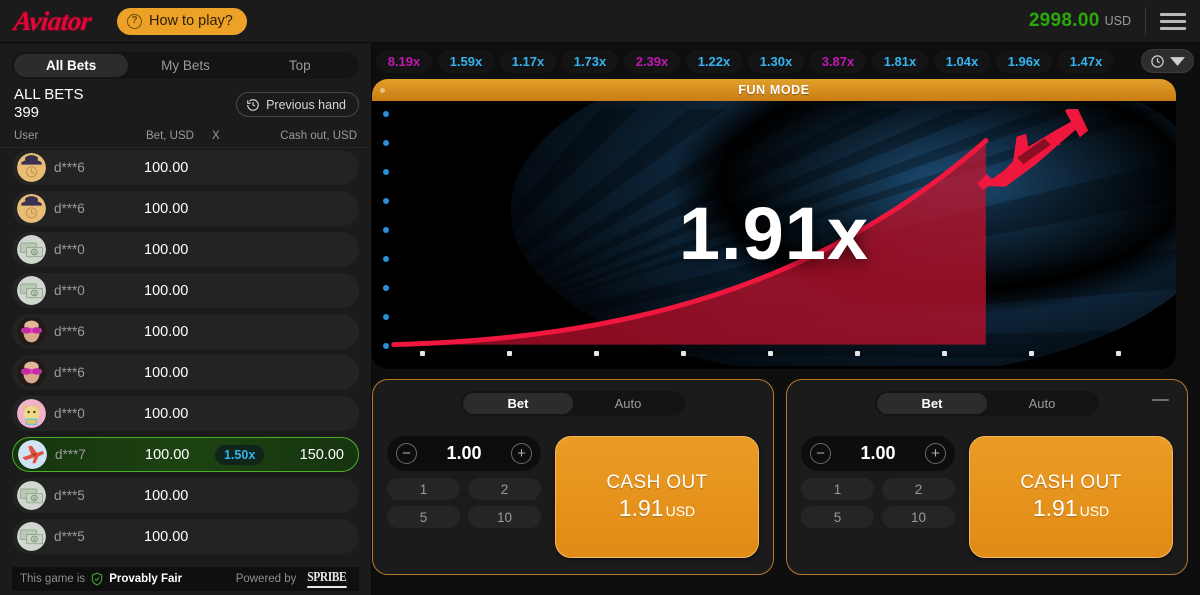  Describe the element at coordinates (170, 136) in the screenshot. I see `column-bet: Bet, USD` at that location.